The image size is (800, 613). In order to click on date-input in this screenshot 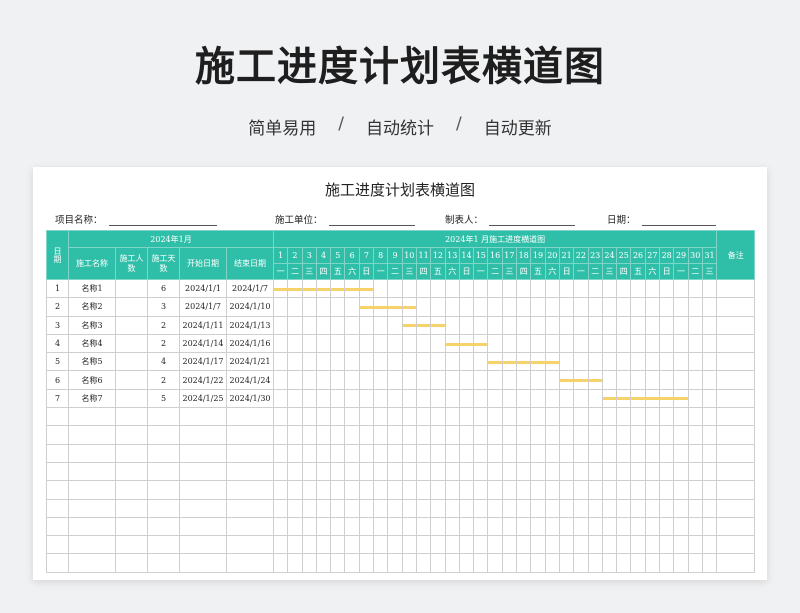, I will do `click(678, 220)`.